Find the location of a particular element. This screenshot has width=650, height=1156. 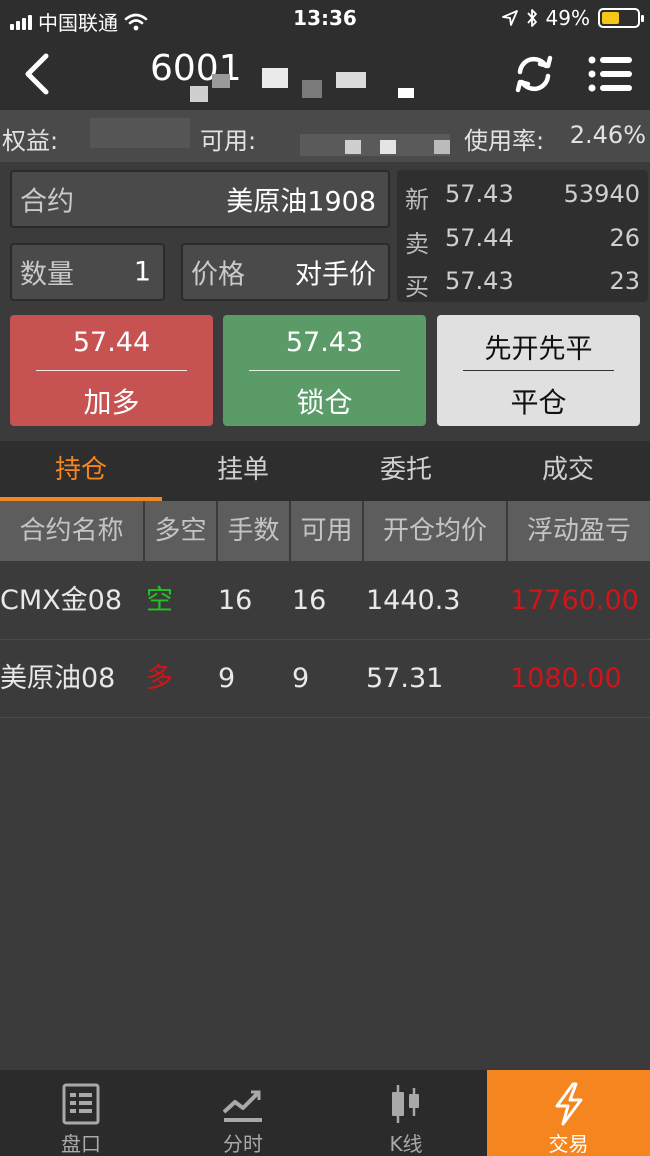

refresh-icon is located at coordinates (534, 74).